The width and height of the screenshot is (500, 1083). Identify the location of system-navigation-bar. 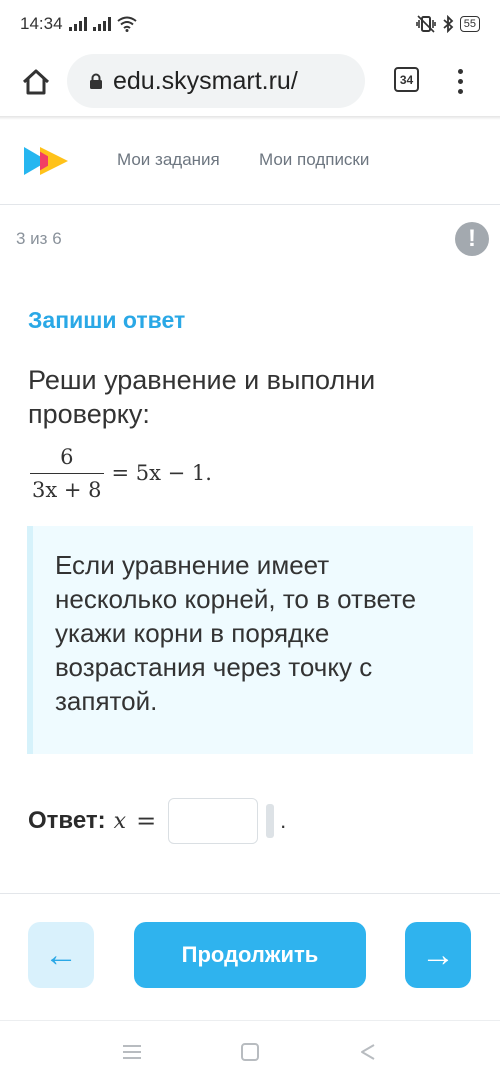
(250, 1051).